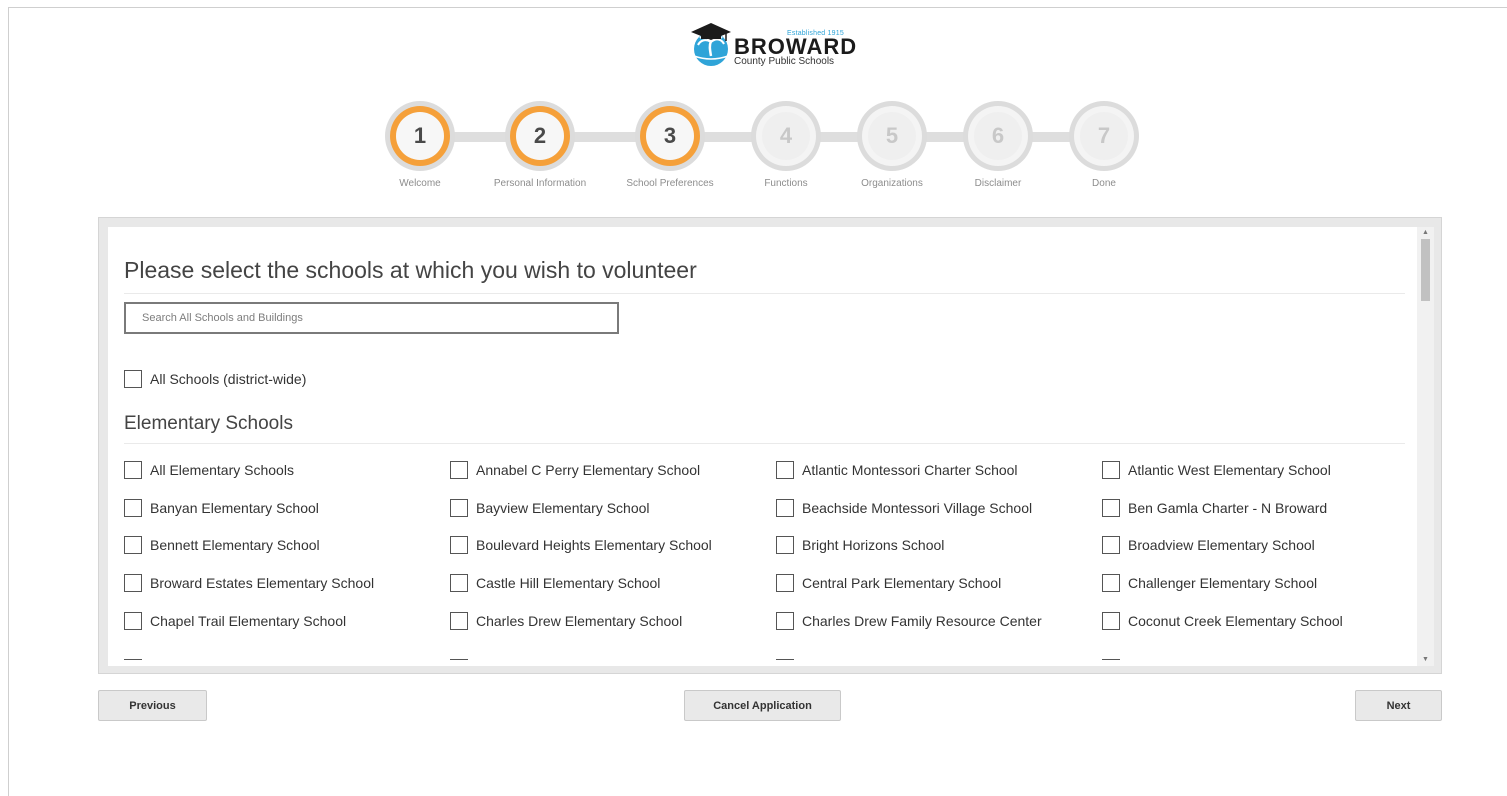 Image resolution: width=1507 pixels, height=796 pixels. I want to click on all-schools-checkbox-row: All Schools (district-wide), so click(215, 379).